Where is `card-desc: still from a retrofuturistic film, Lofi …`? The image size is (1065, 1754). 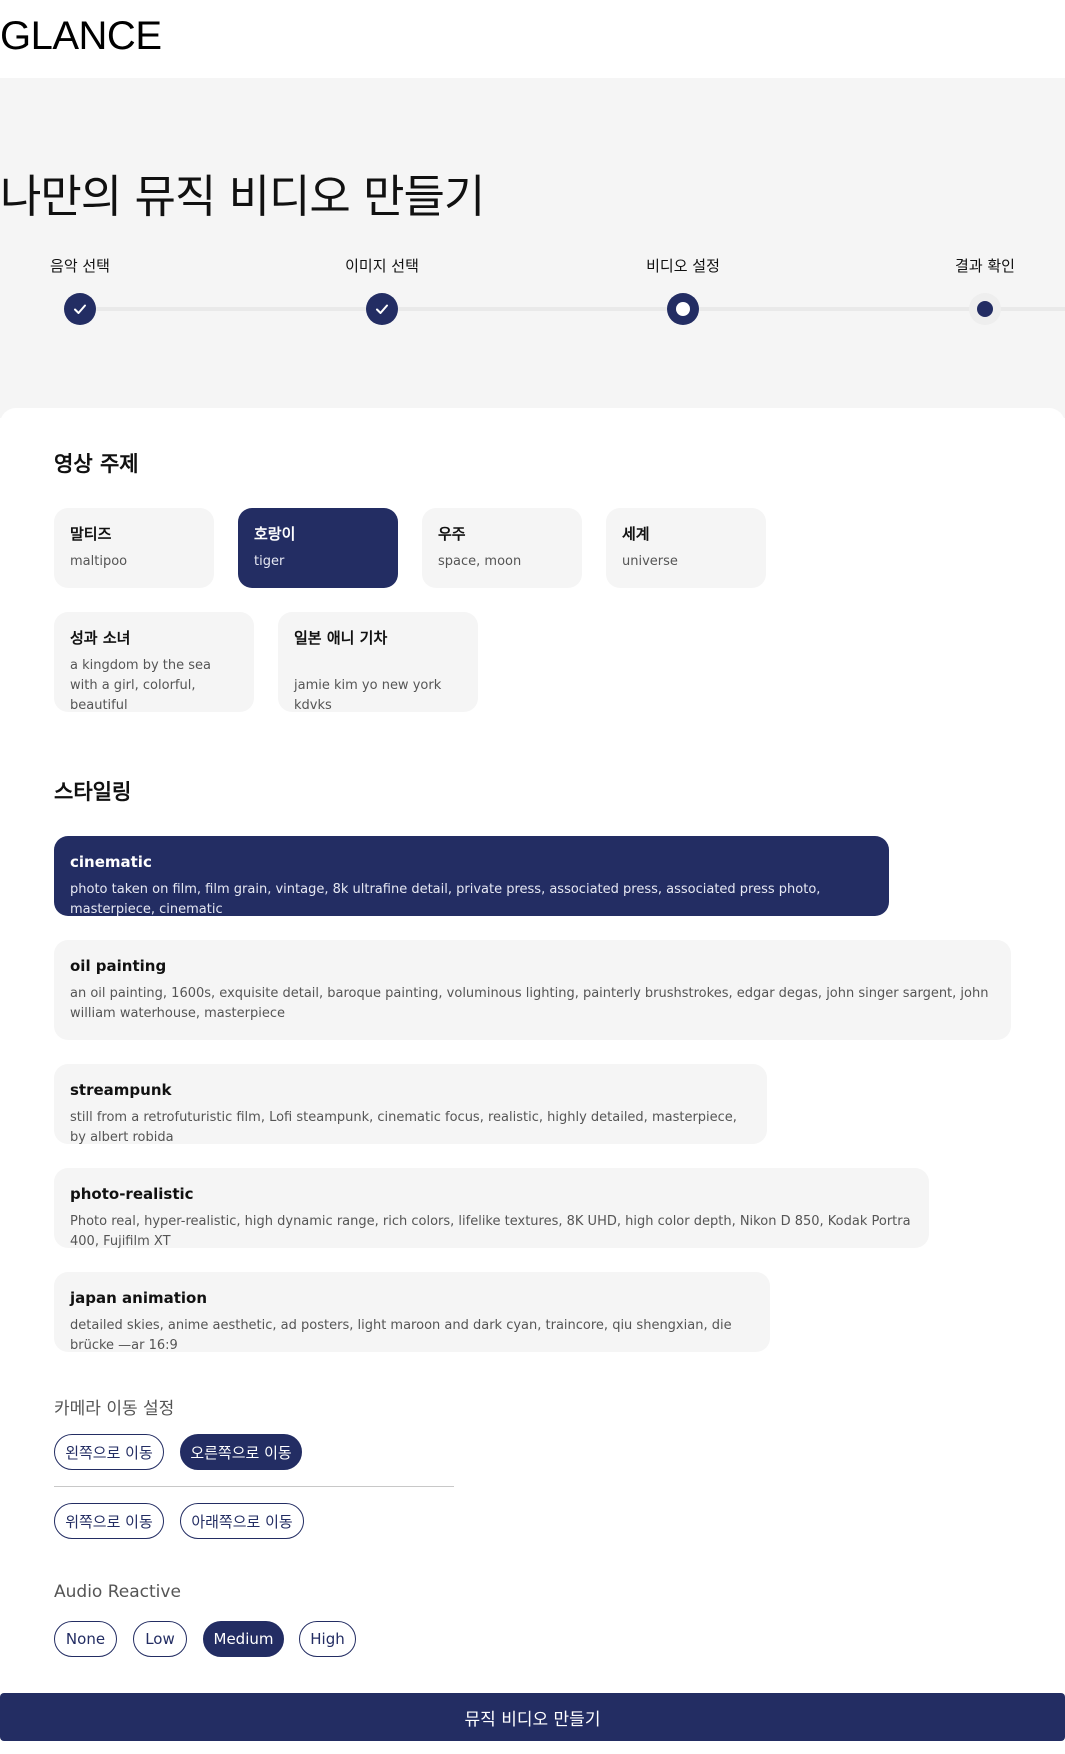
card-desc: still from a retrofuturistic film, Lofi … is located at coordinates (403, 1127).